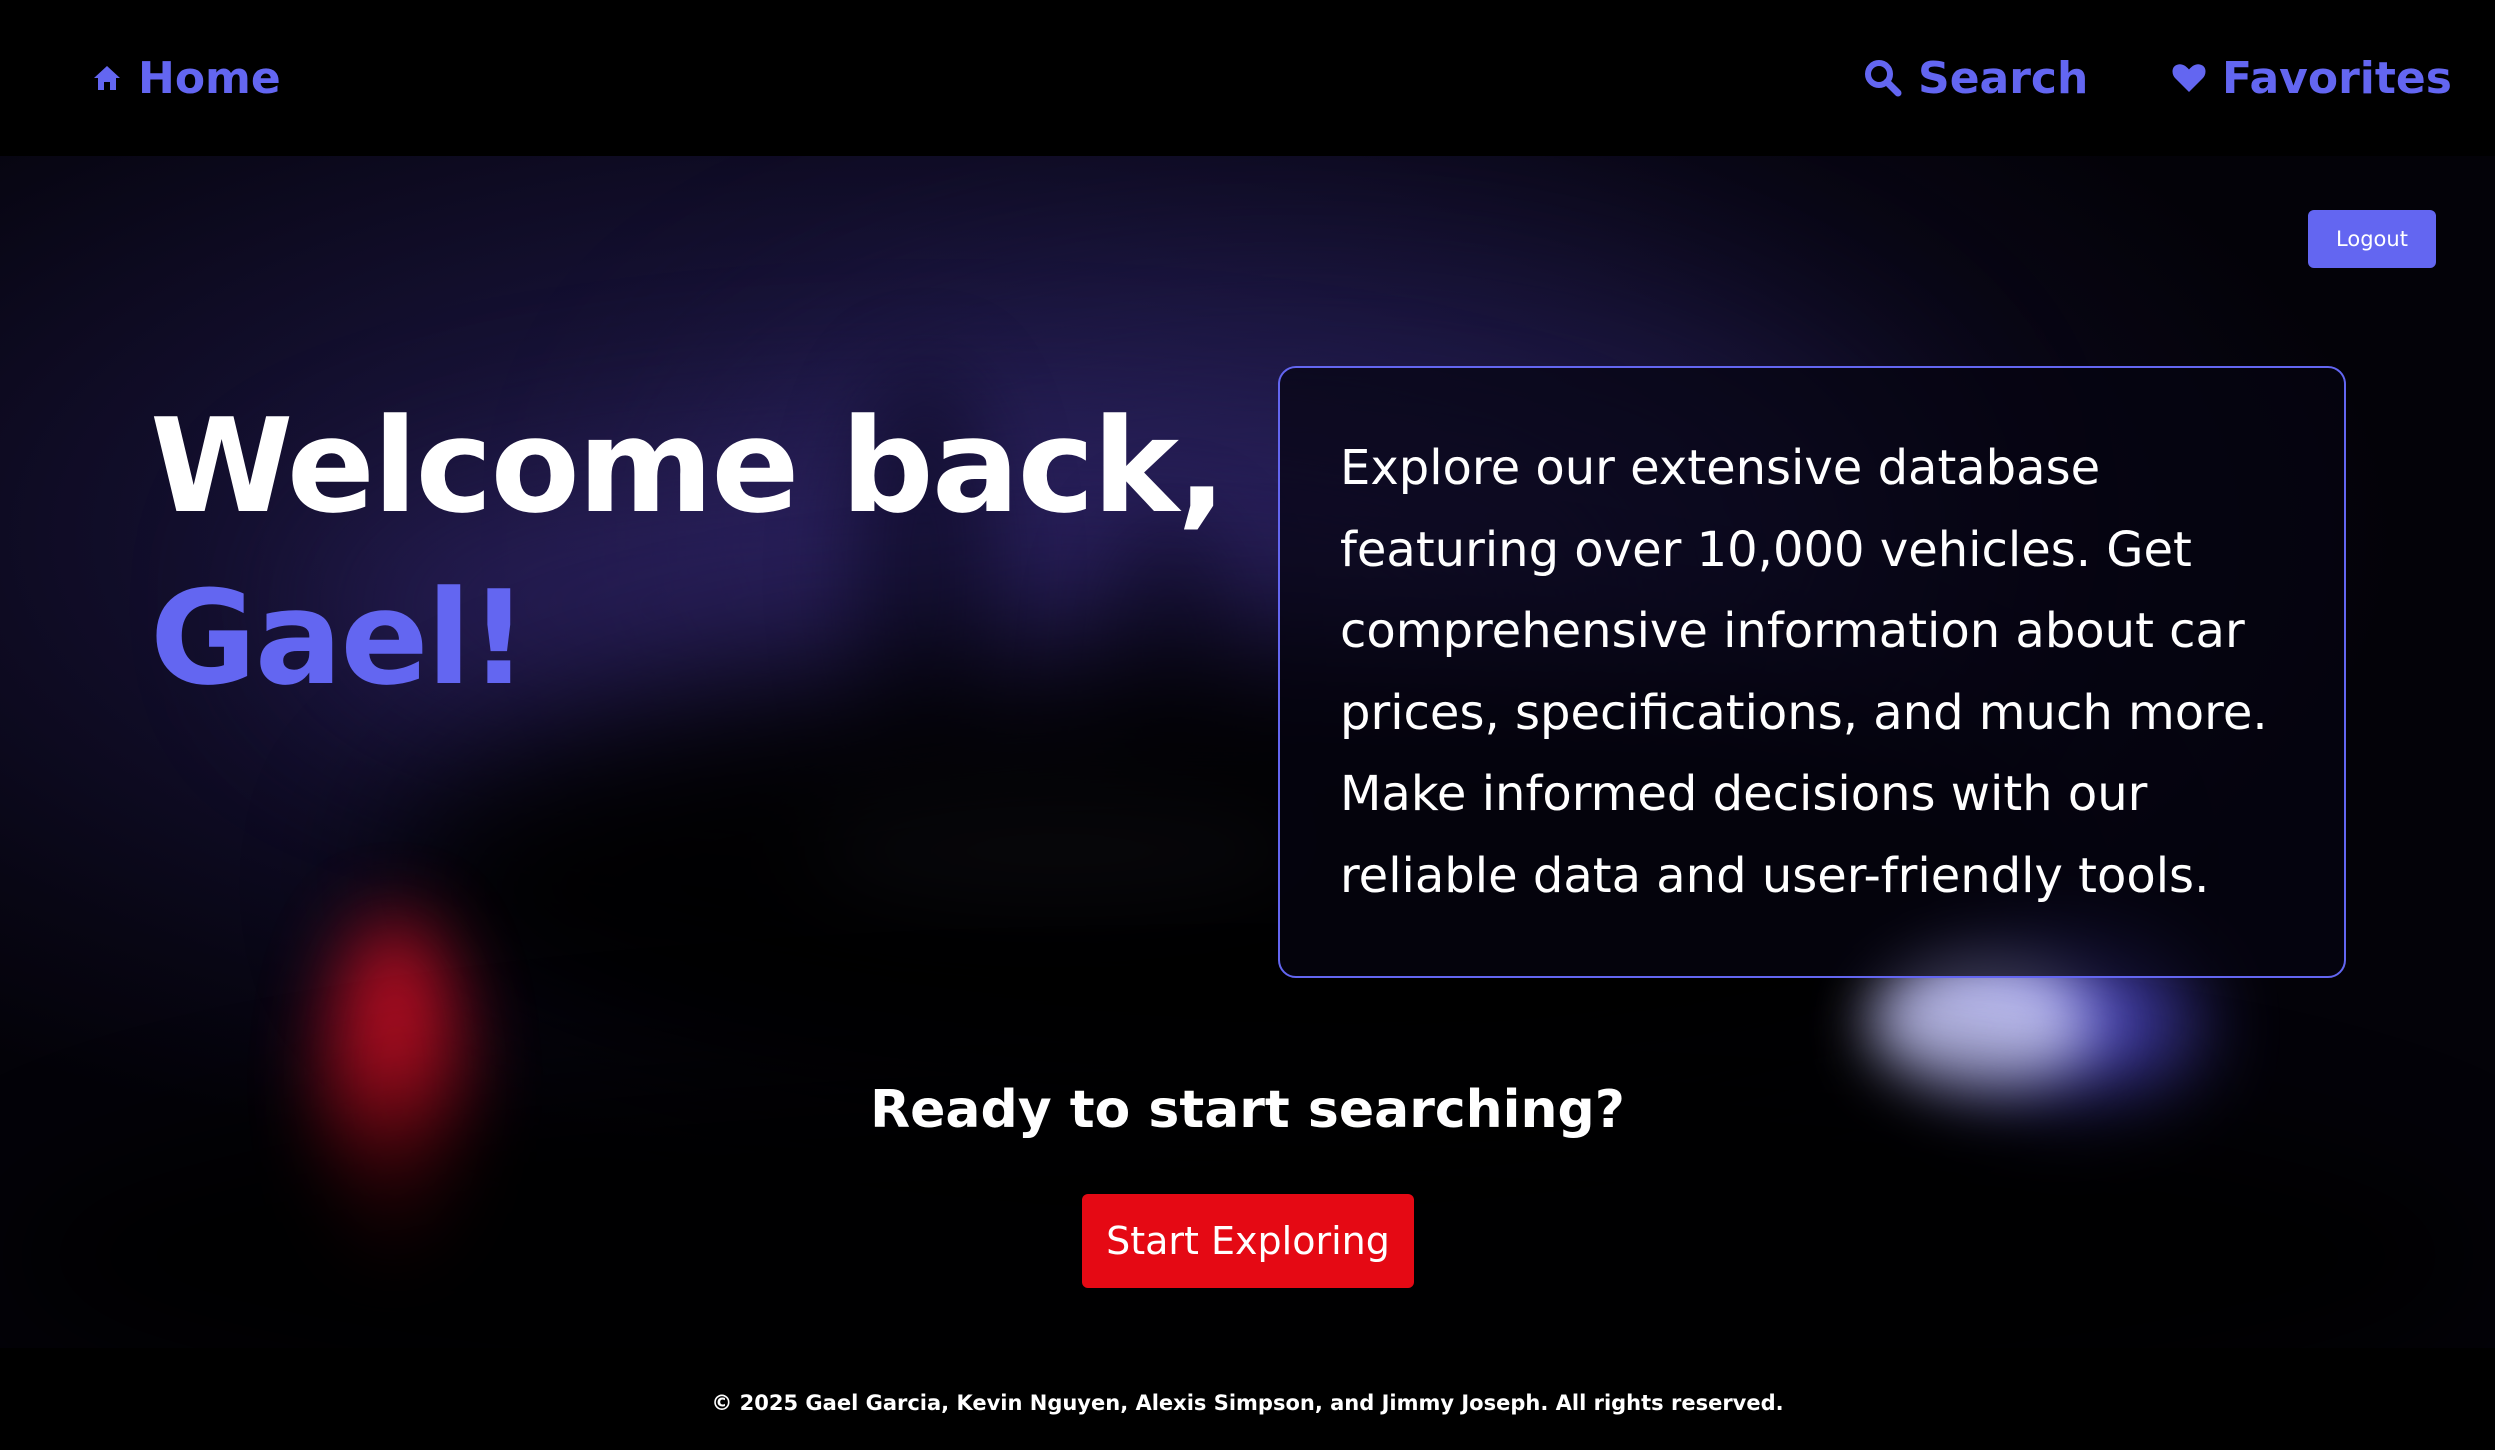 Image resolution: width=2495 pixels, height=1450 pixels. I want to click on nav-home-link: Home, so click(186, 78).